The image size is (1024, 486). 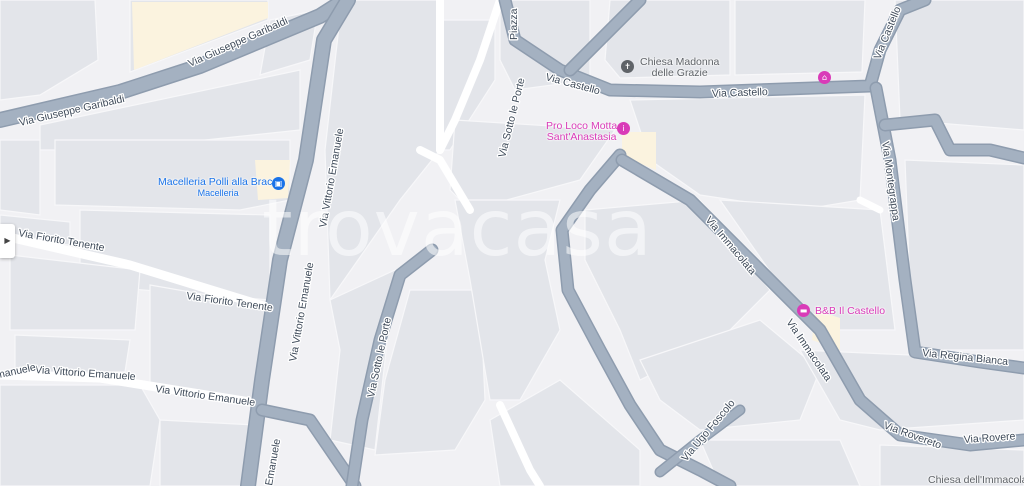 What do you see at coordinates (218, 193) in the screenshot?
I see `poi-macelleria-line2: Macelleria` at bounding box center [218, 193].